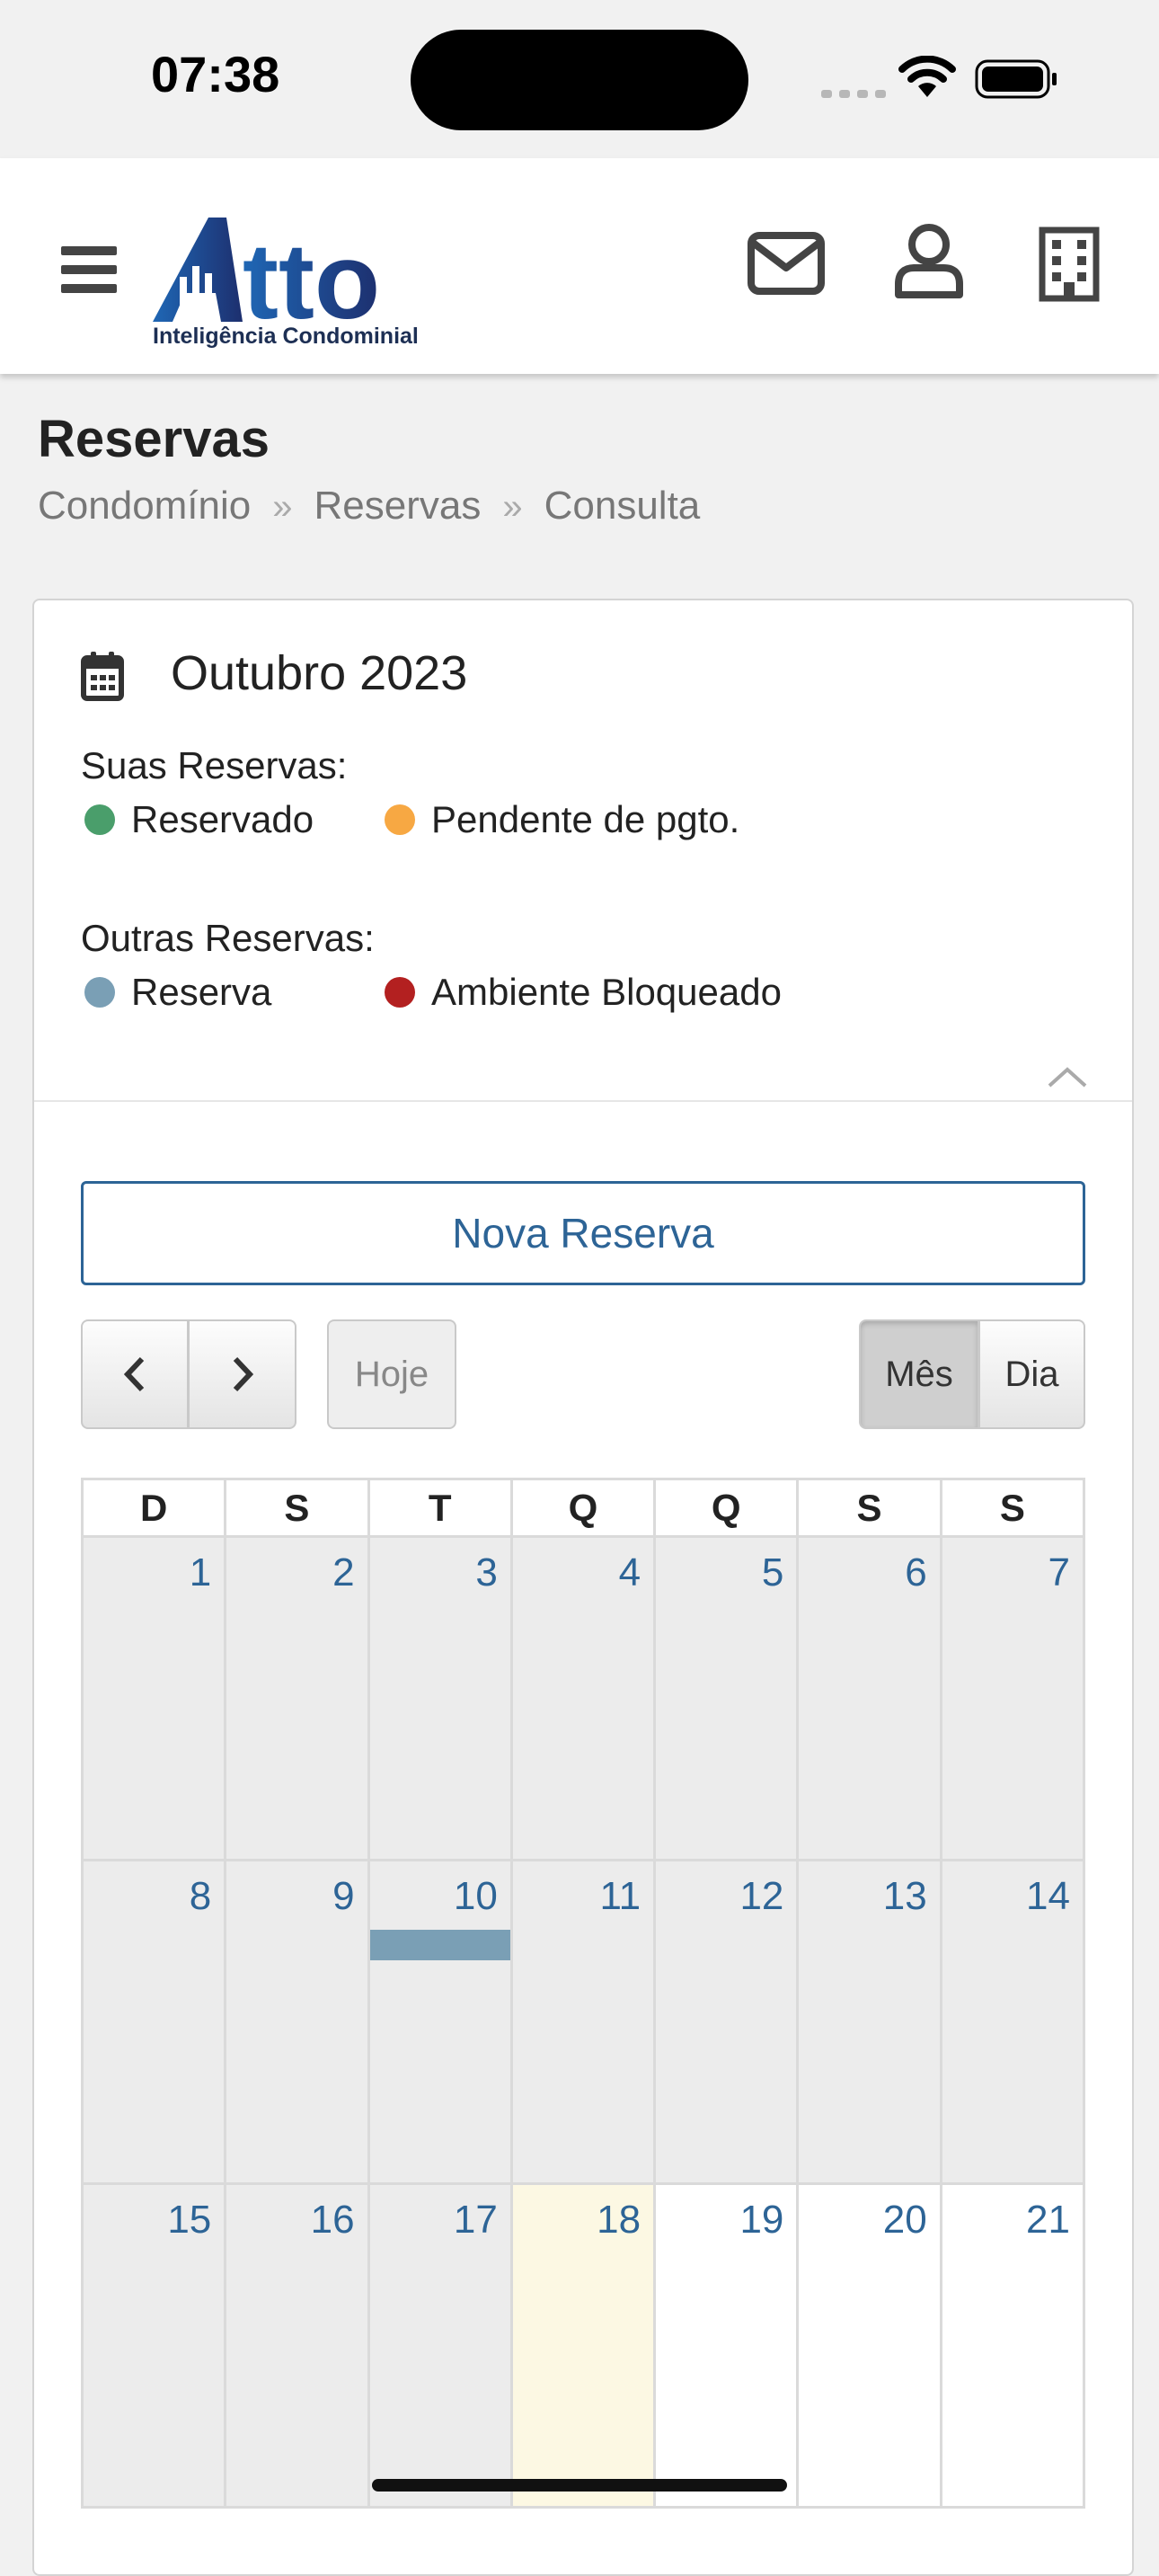  Describe the element at coordinates (929, 260) in the screenshot. I see `user-icon` at that location.